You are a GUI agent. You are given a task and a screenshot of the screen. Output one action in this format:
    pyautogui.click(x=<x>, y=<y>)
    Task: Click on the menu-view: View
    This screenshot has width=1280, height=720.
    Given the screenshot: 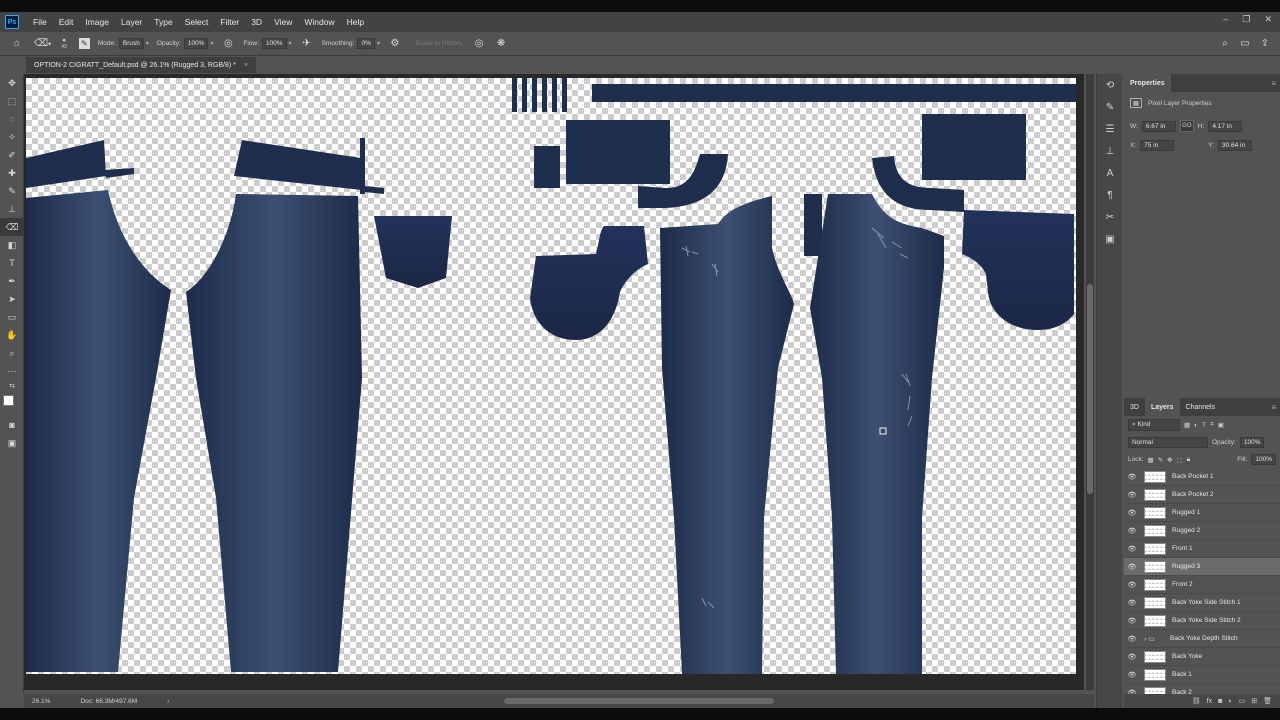 What is the action you would take?
    pyautogui.click(x=283, y=22)
    